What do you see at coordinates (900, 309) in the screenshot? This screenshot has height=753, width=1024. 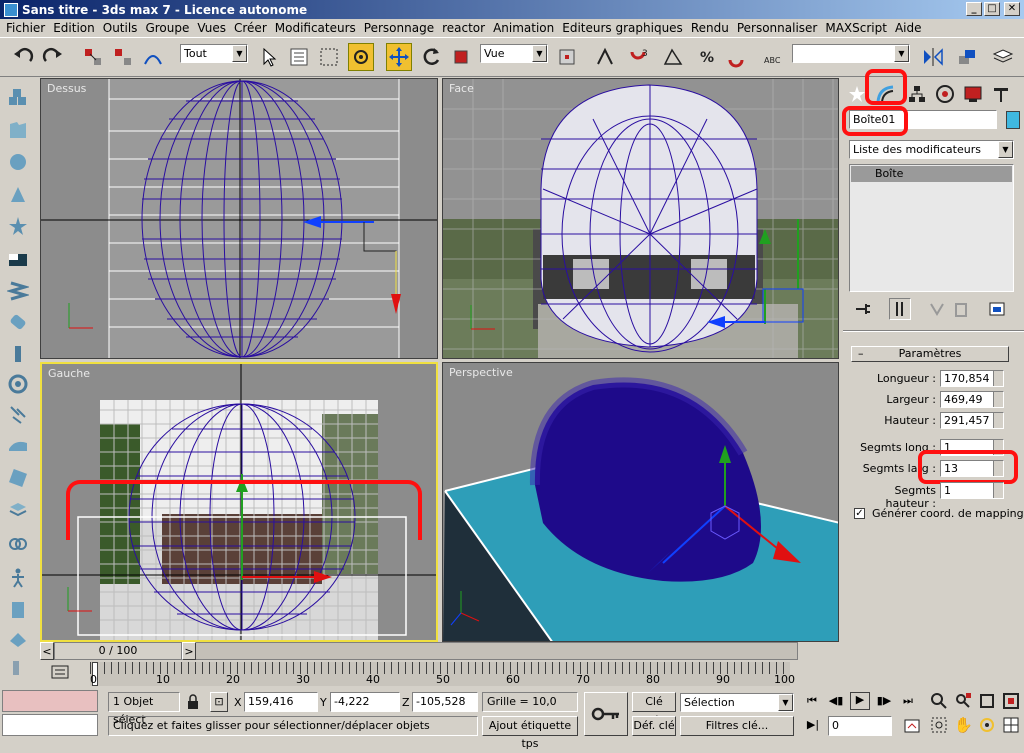 I see `show-end-result-icon` at bounding box center [900, 309].